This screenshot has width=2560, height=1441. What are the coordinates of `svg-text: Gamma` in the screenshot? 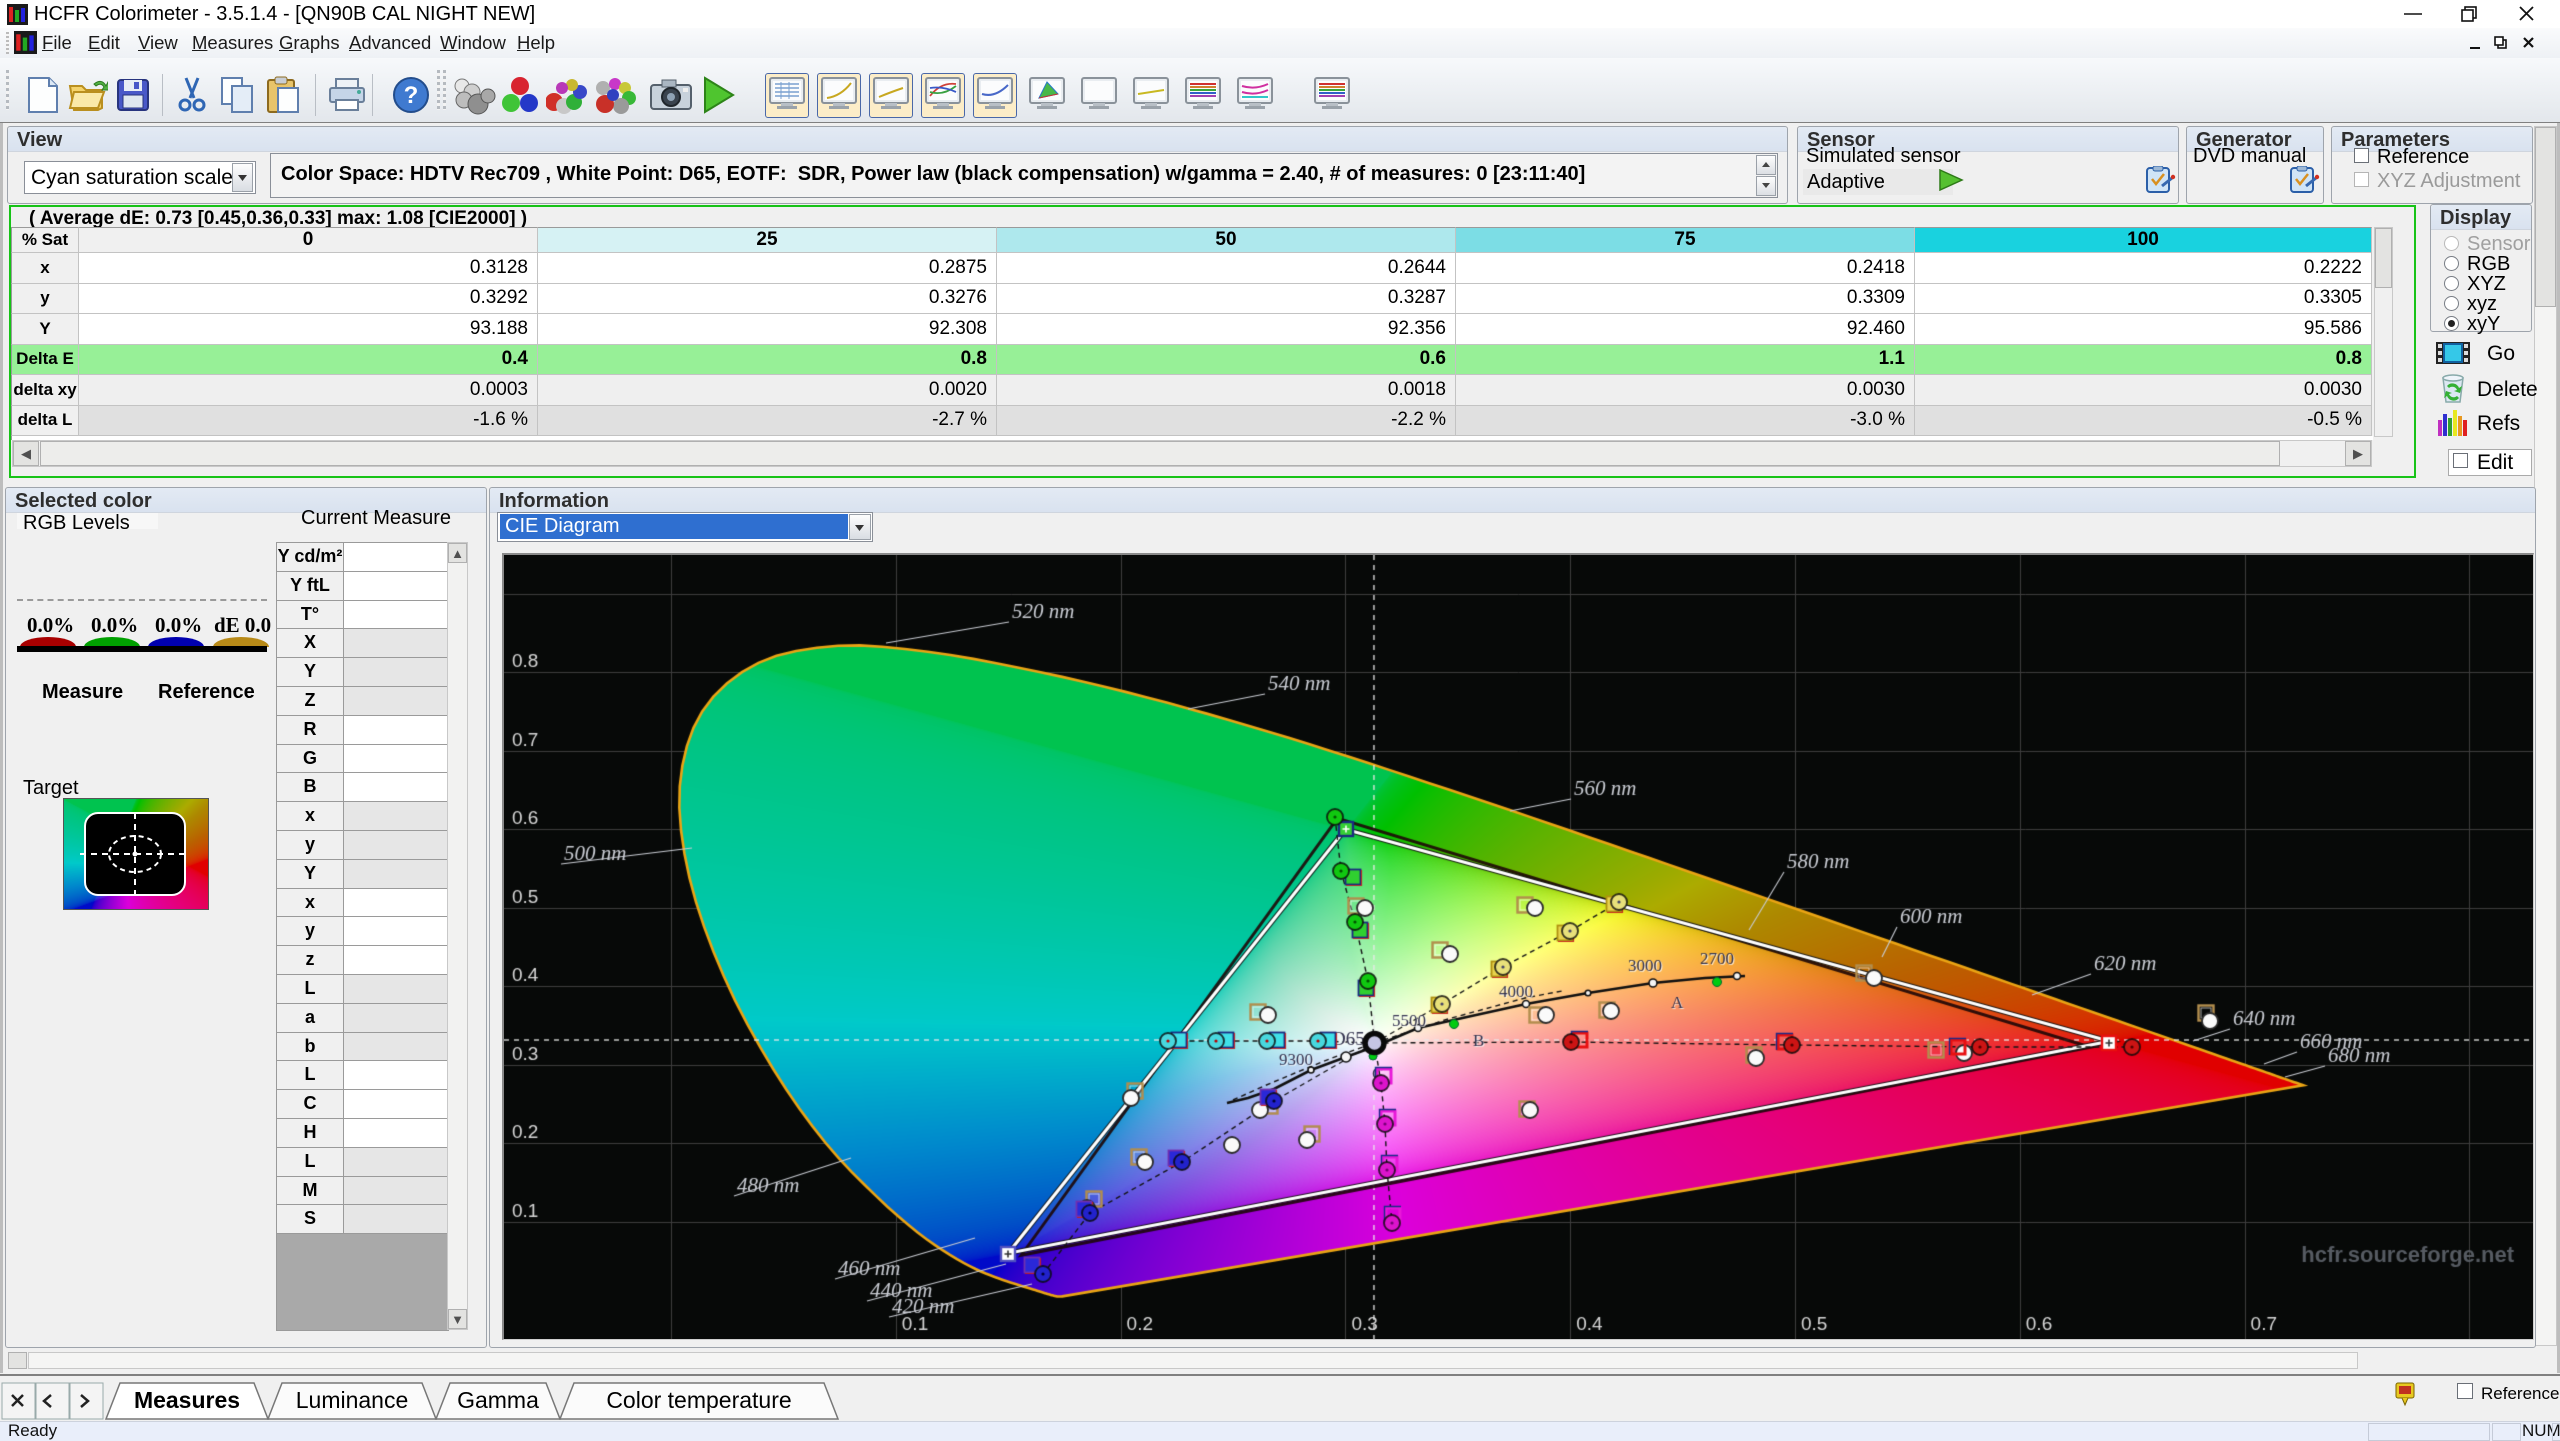 It's located at (498, 1400).